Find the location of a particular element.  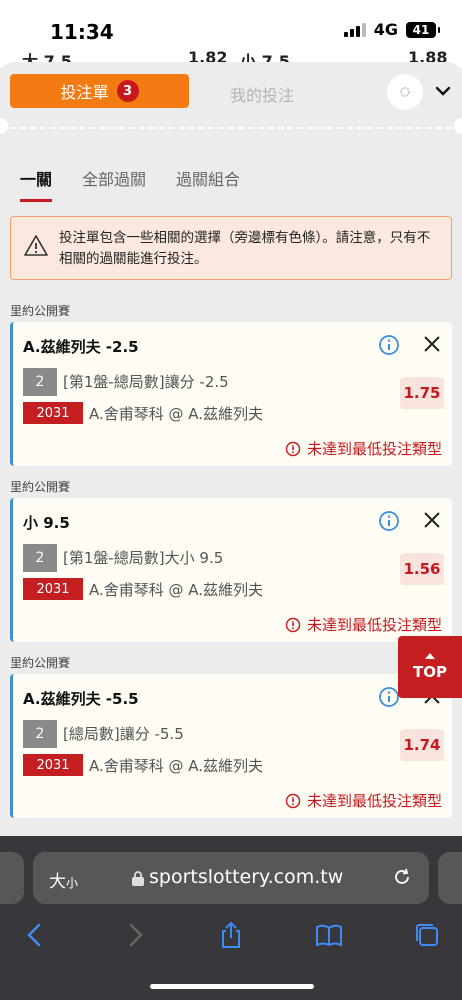

url-text: sportslottery.com.tw is located at coordinates (246, 877).